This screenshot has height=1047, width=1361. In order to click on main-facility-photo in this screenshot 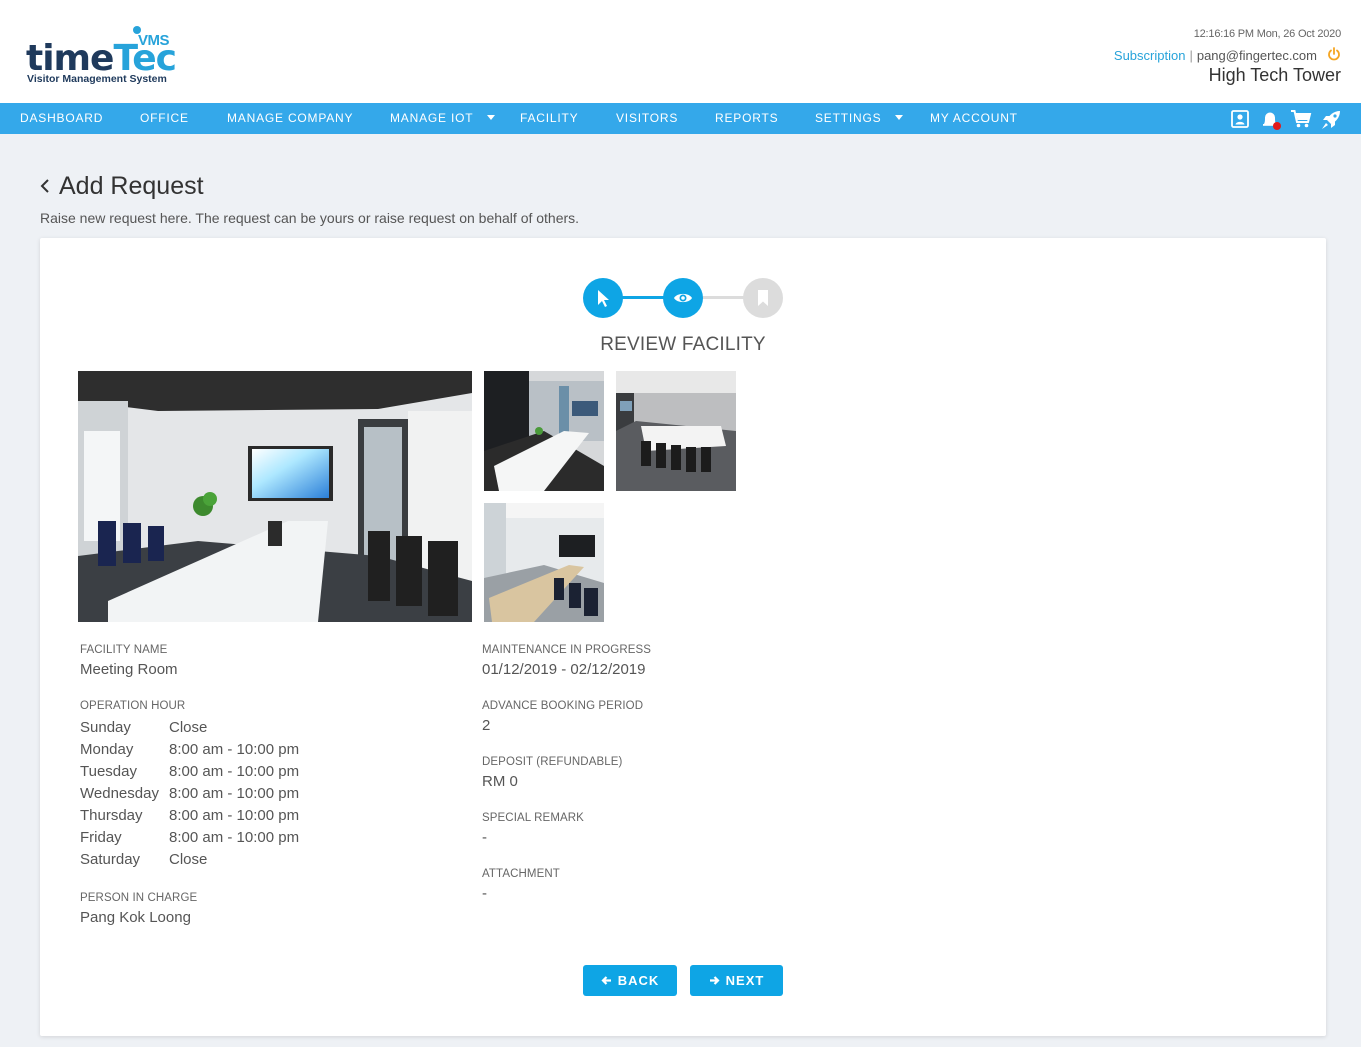, I will do `click(275, 496)`.